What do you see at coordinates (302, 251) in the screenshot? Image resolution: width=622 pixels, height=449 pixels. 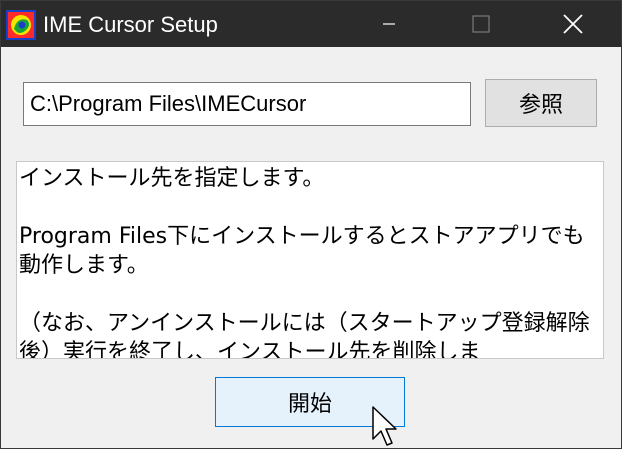 I see `description-line-2: Program Files下にインストールするとストアアプリでも動作します。` at bounding box center [302, 251].